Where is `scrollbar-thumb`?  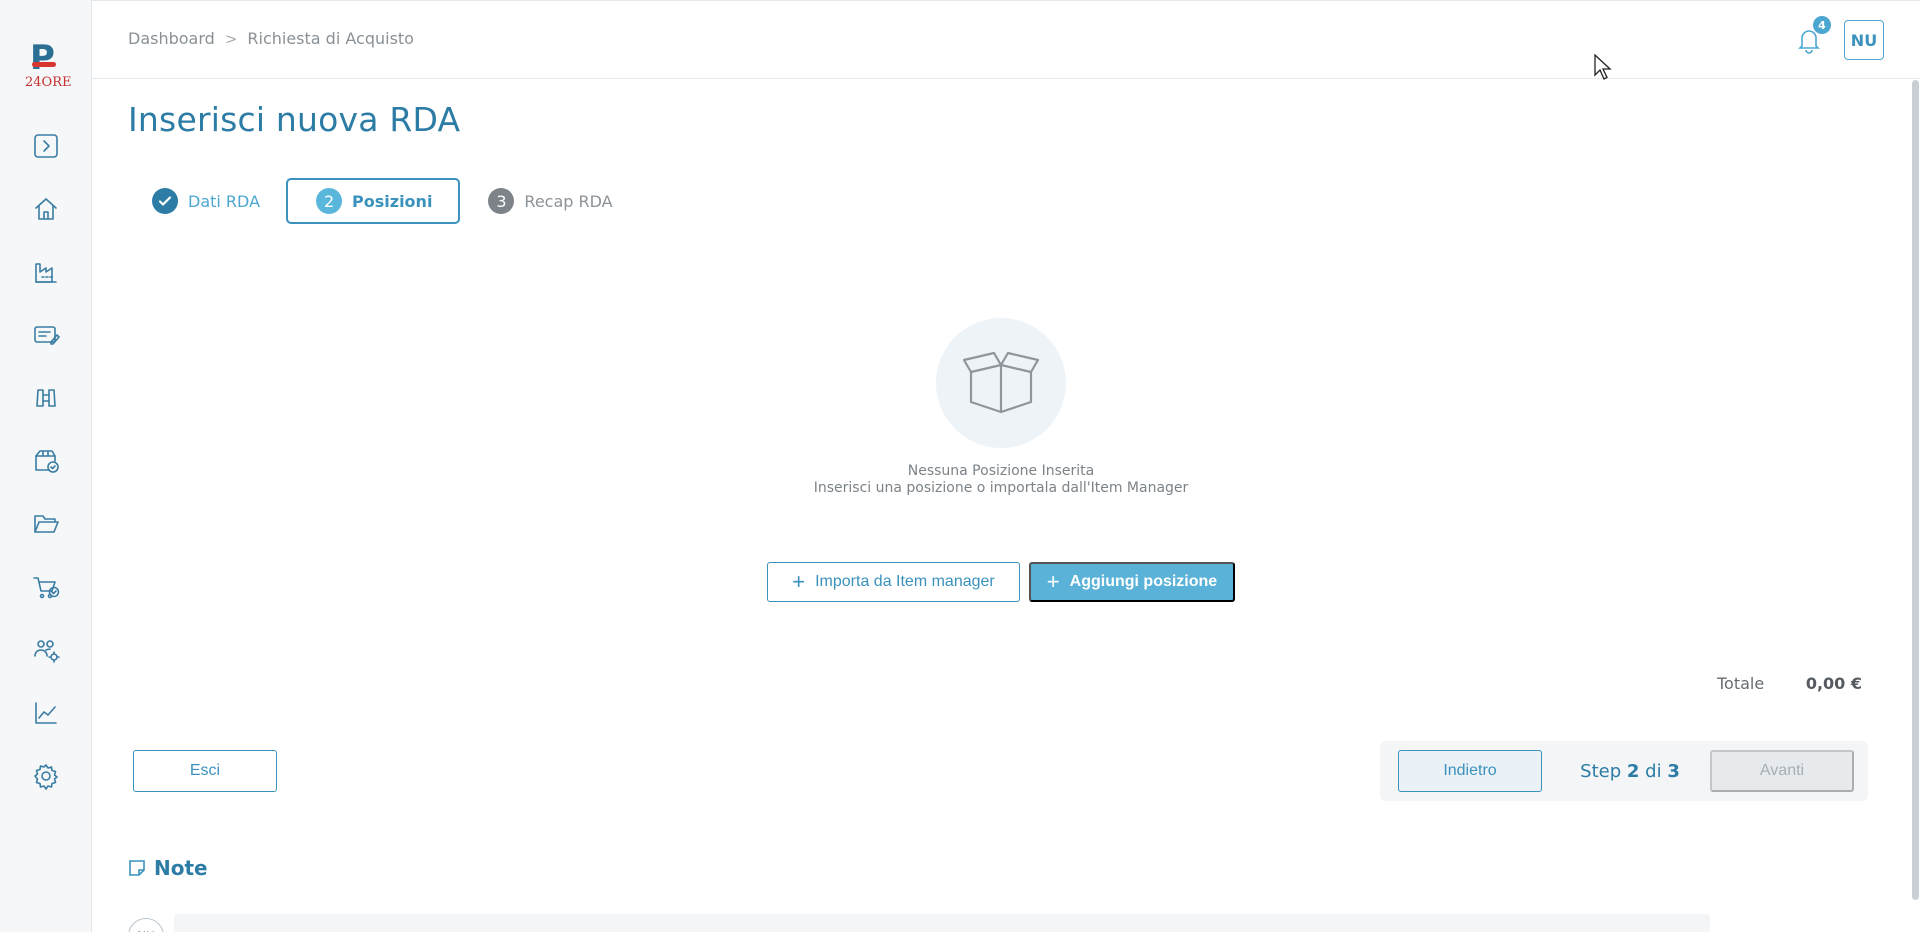 scrollbar-thumb is located at coordinates (1915, 490).